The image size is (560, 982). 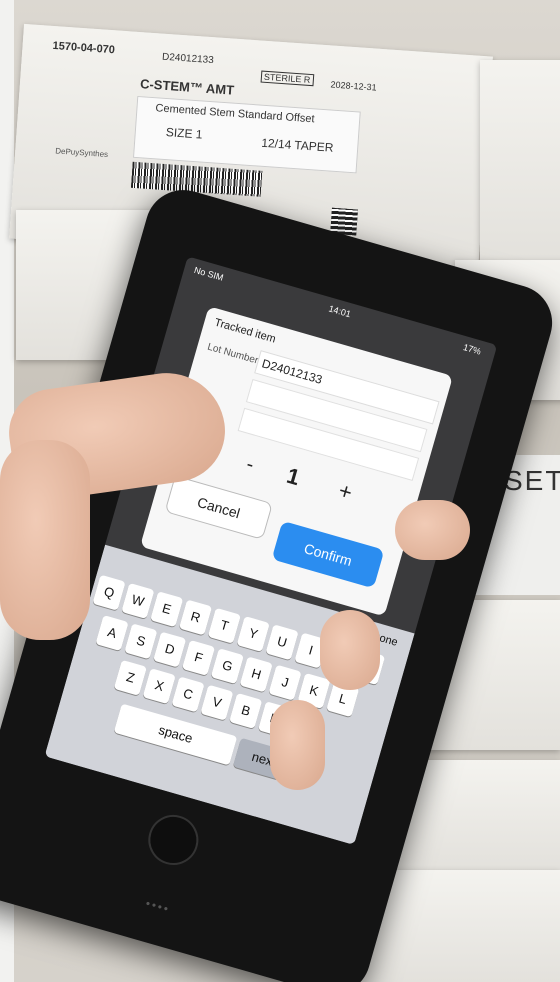 What do you see at coordinates (253, 634) in the screenshot?
I see `key-y: Y` at bounding box center [253, 634].